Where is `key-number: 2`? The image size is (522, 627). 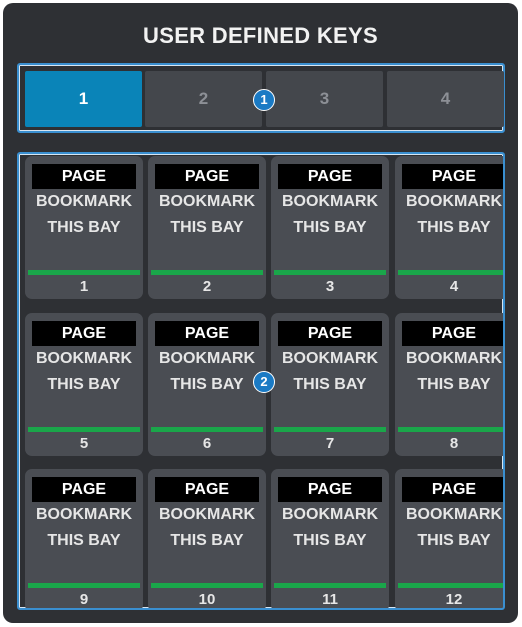 key-number: 2 is located at coordinates (207, 286).